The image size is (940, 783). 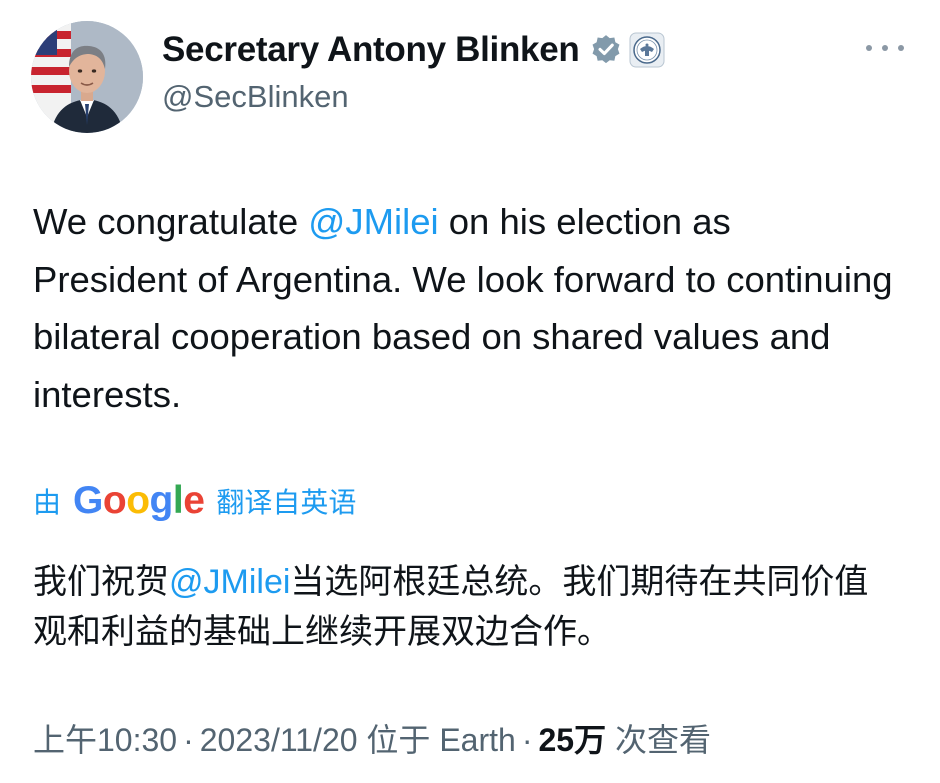 I want to click on mention-link: @JMilei, so click(x=373, y=221).